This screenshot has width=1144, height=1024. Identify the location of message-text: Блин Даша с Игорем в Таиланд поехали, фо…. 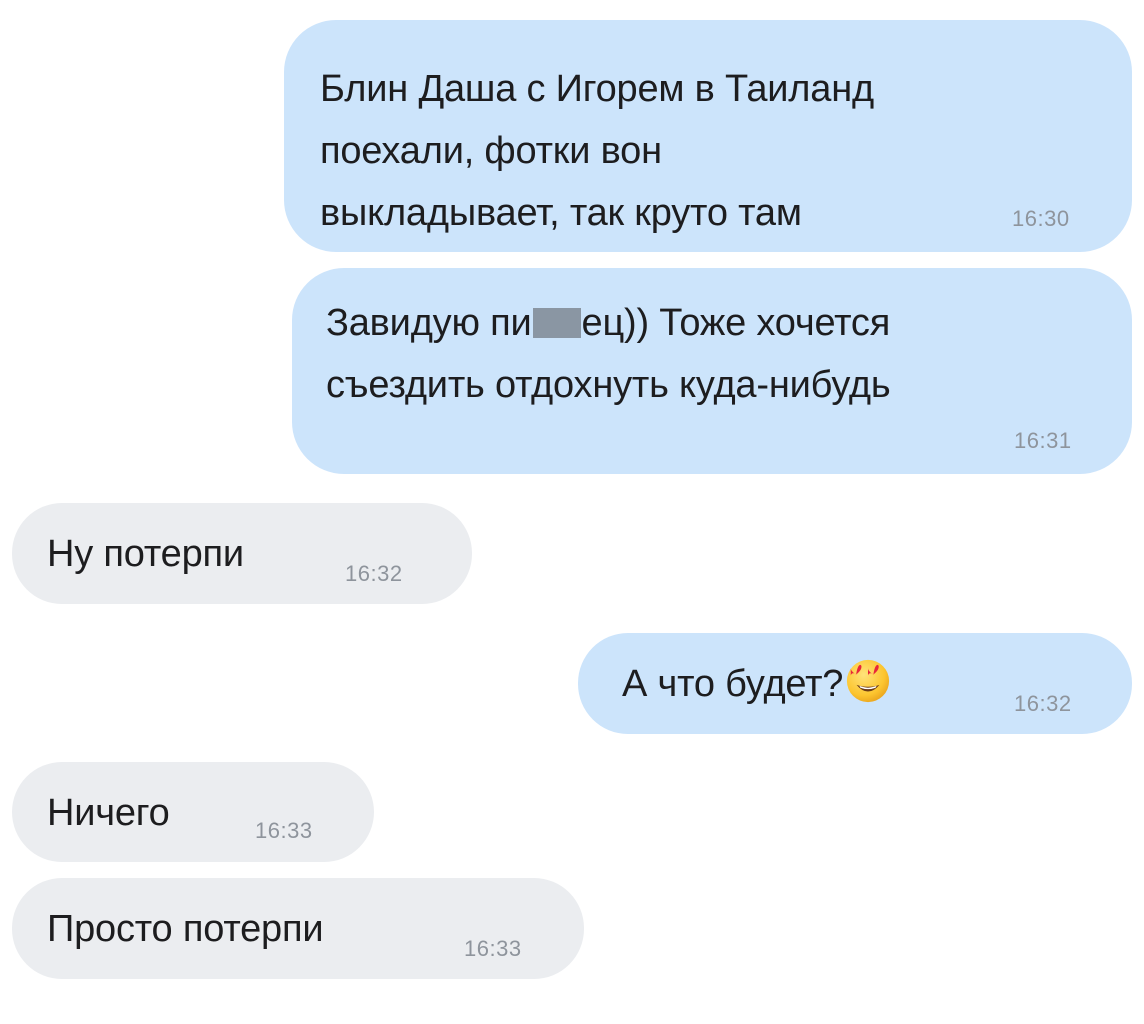
(597, 151).